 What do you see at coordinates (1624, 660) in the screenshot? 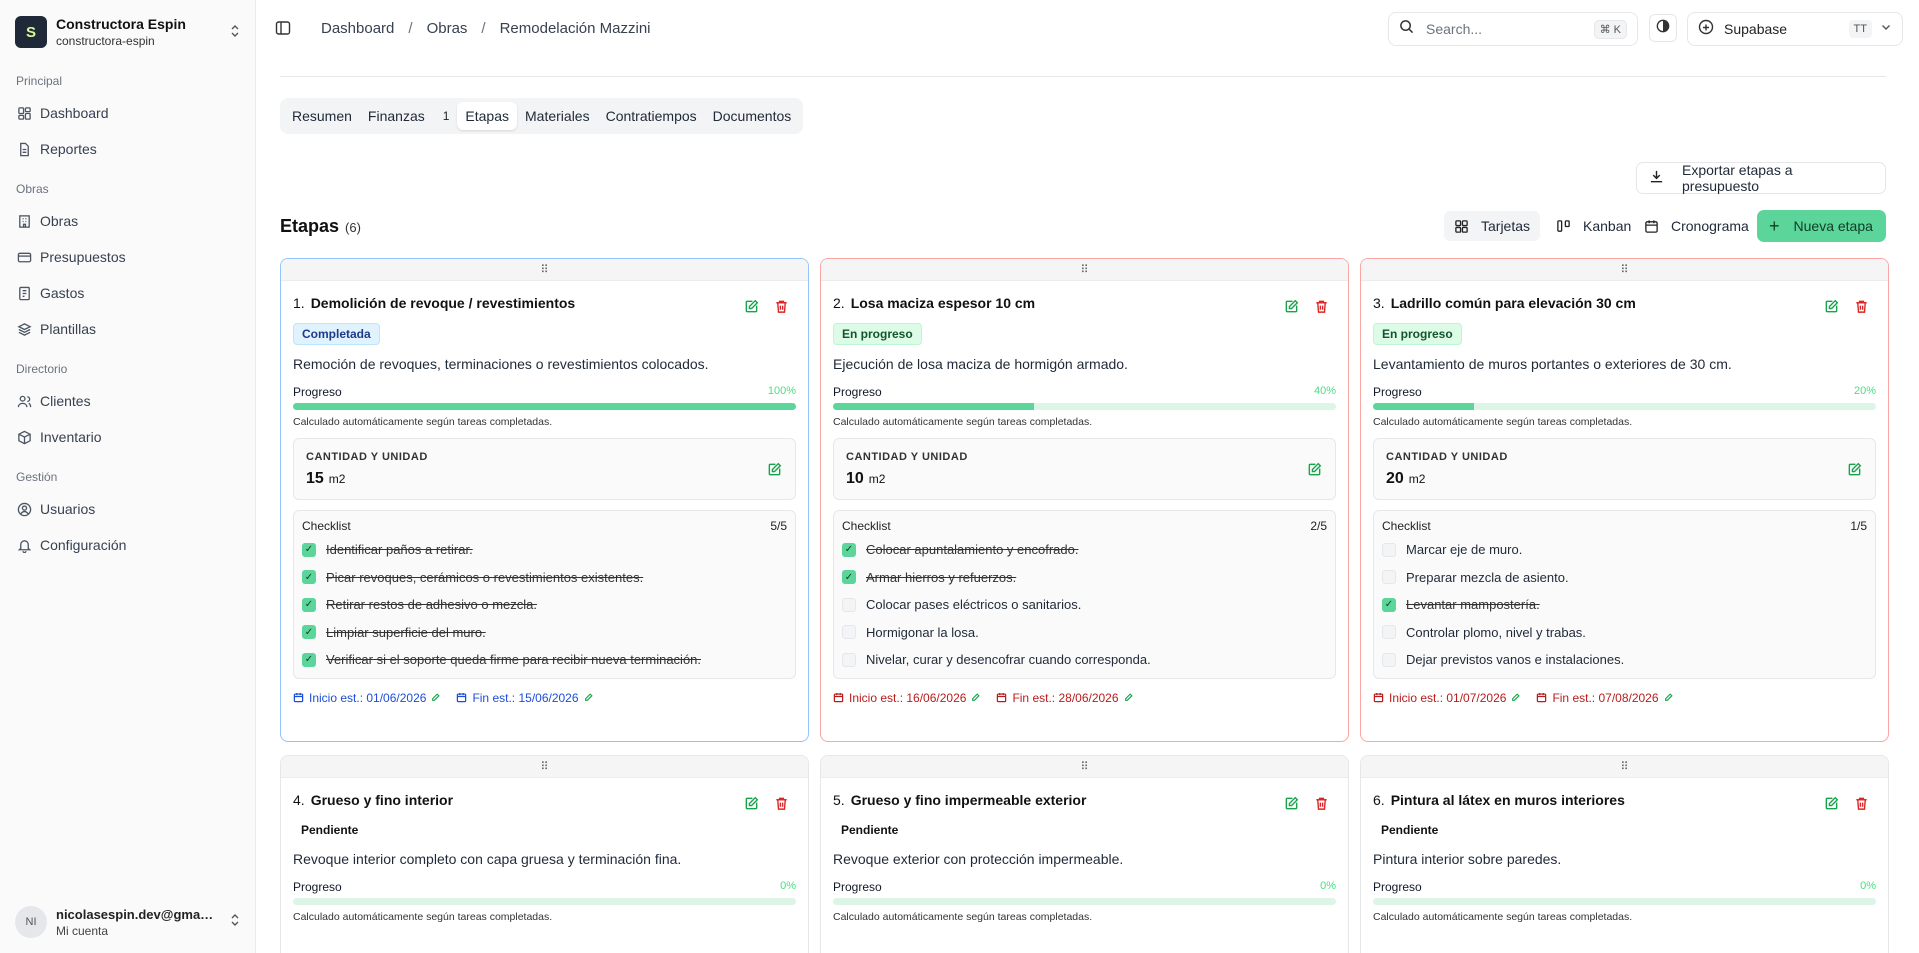
I see `checklist-item: Dejar previstos vanos e instalaciones.` at bounding box center [1624, 660].